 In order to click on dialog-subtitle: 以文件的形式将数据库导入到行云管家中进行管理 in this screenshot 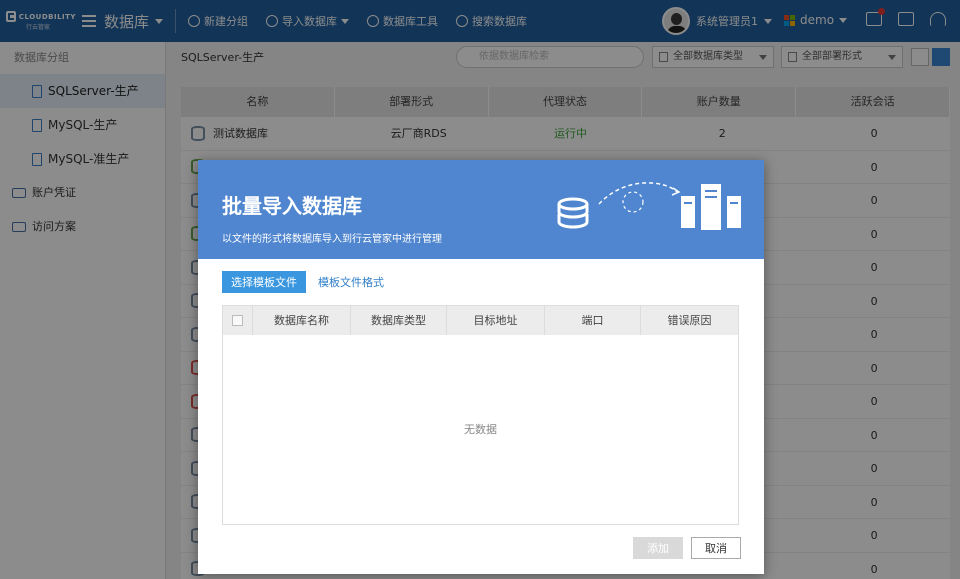, I will do `click(332, 239)`.